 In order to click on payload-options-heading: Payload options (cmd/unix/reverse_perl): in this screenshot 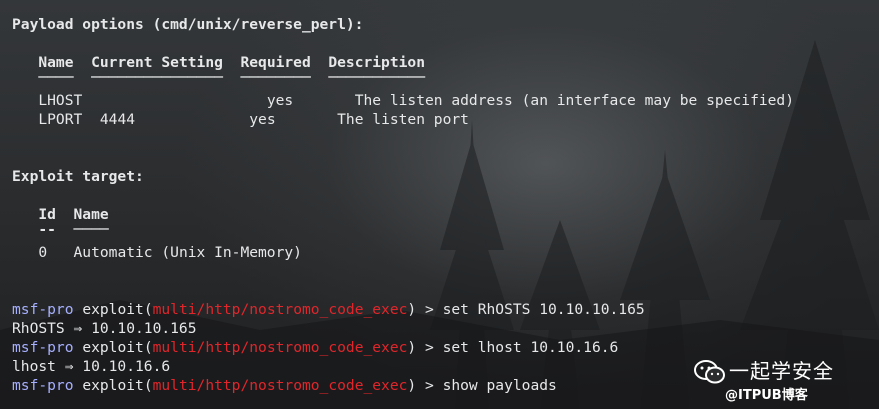, I will do `click(188, 24)`.